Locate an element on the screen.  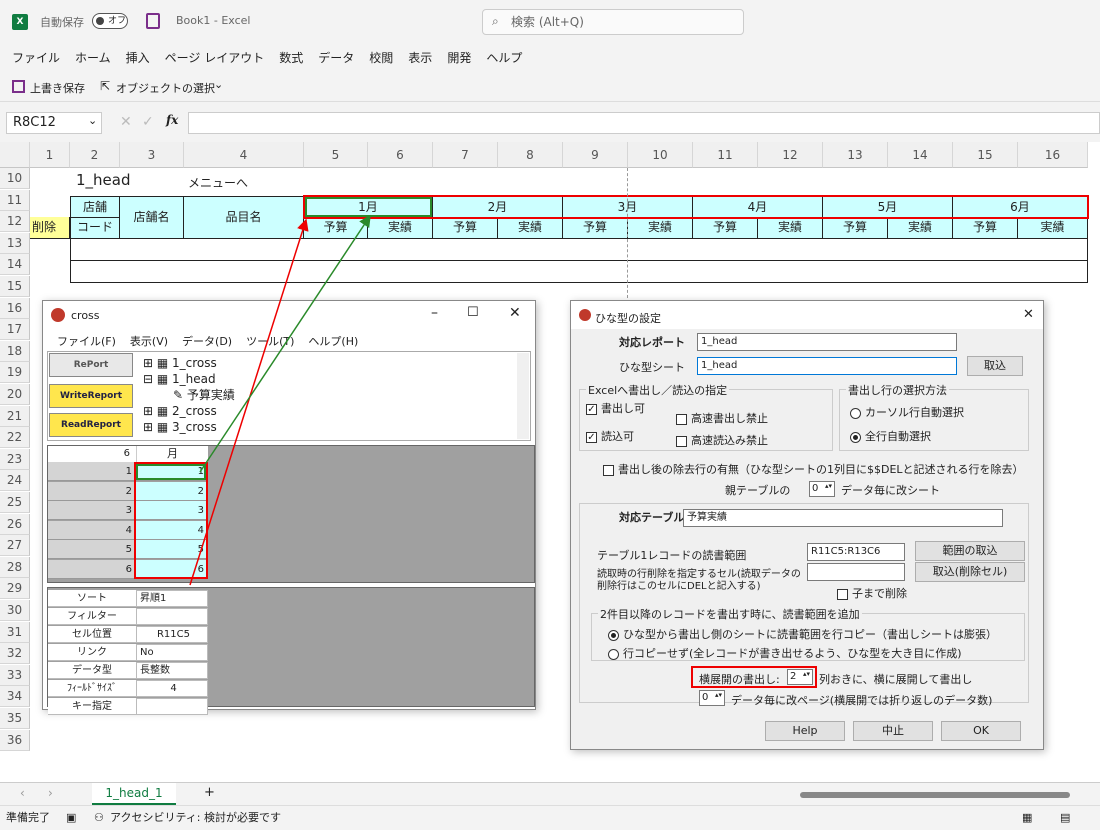
normal-view-icon: ▦ is located at coordinates (1027, 818).